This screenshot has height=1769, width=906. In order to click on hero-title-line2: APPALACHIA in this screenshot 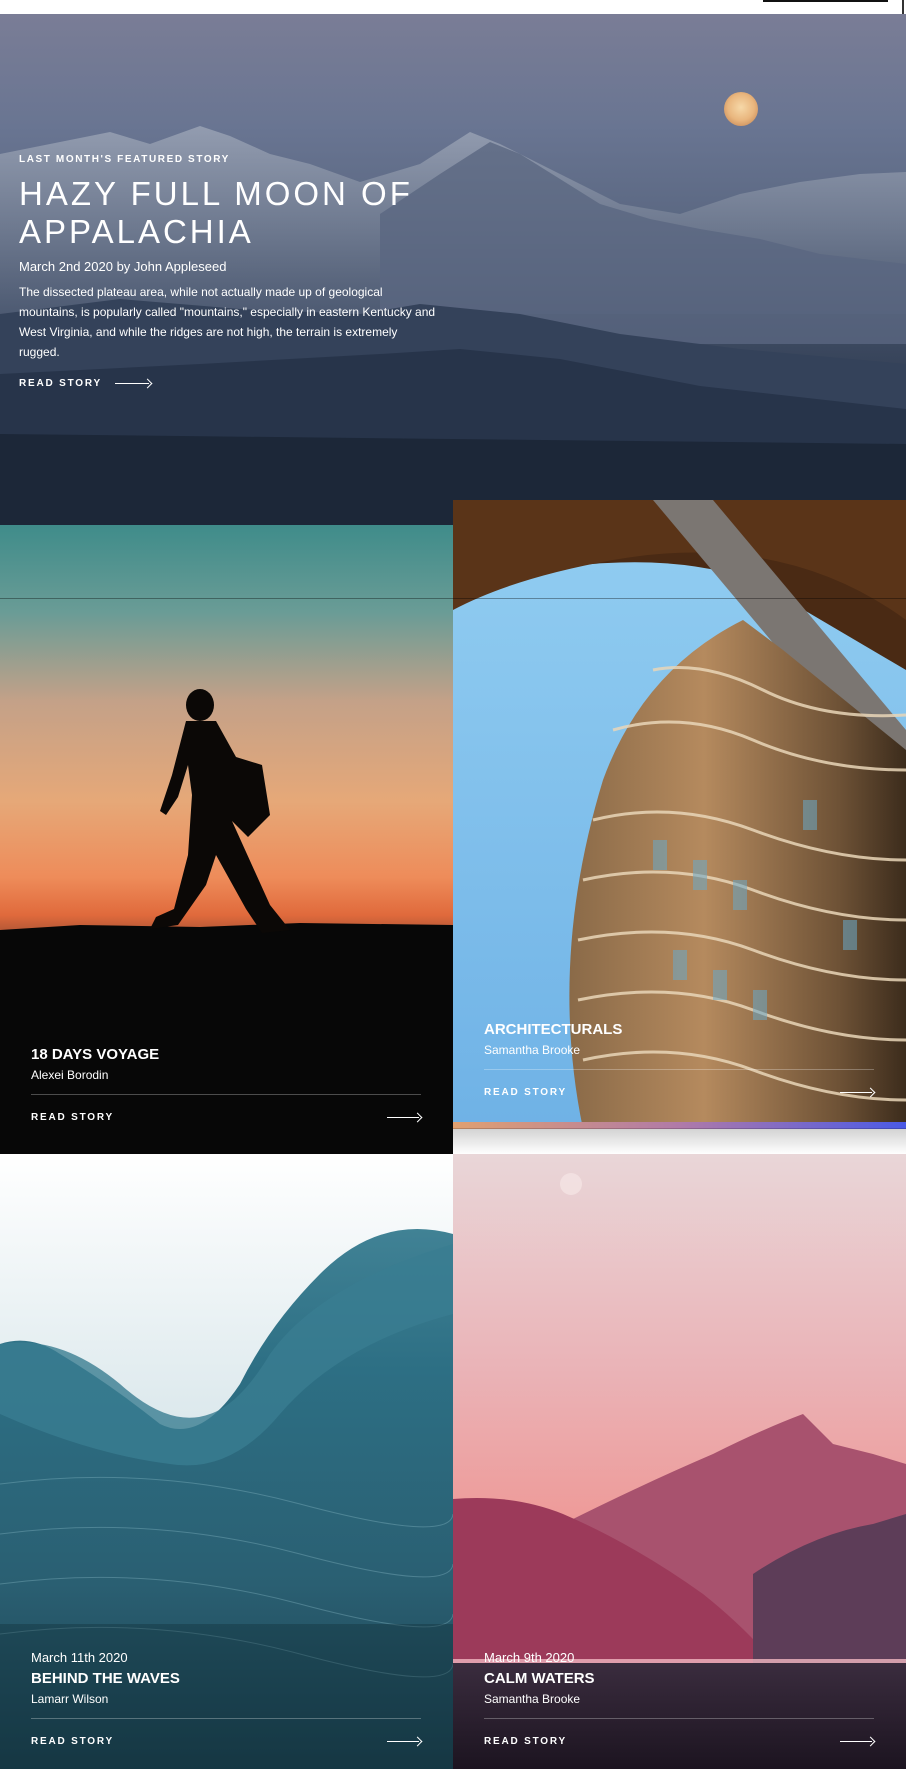, I will do `click(136, 231)`.